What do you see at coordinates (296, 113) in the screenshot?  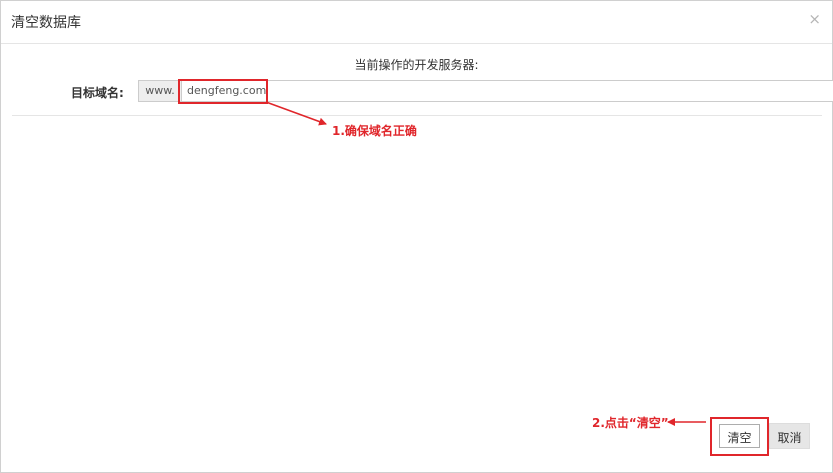 I see `arrow-to-step1` at bounding box center [296, 113].